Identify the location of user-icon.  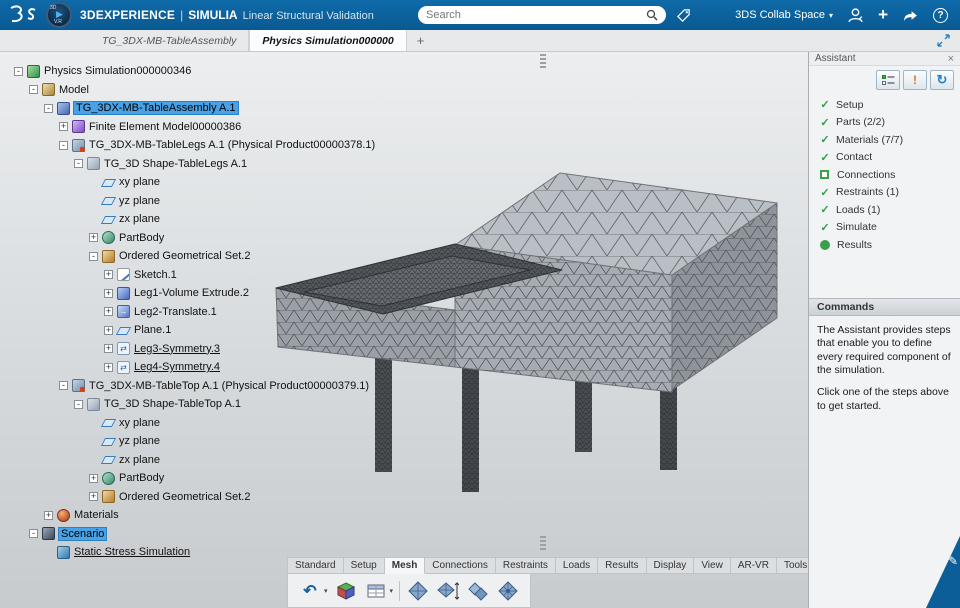
(855, 15).